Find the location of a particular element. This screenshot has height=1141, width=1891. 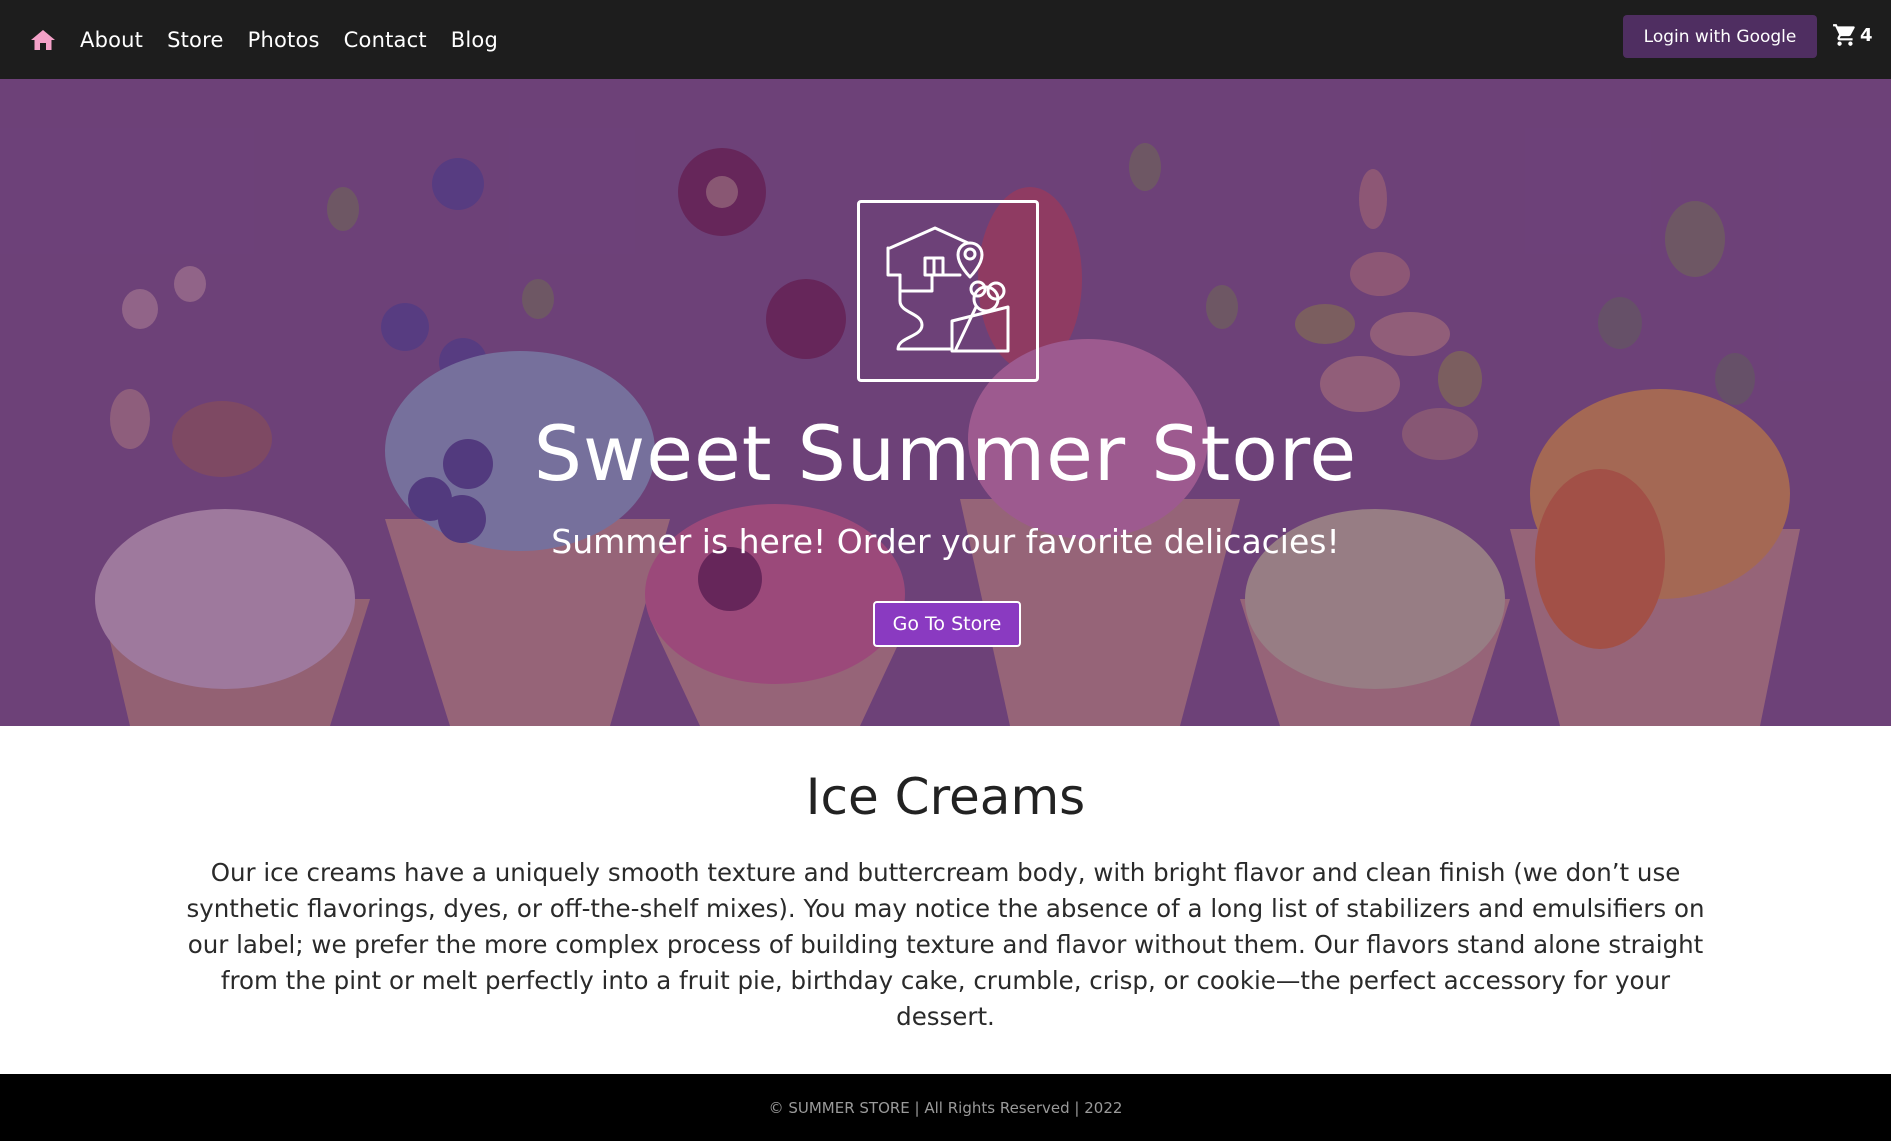

nav-link-blog: Blog is located at coordinates (474, 40).